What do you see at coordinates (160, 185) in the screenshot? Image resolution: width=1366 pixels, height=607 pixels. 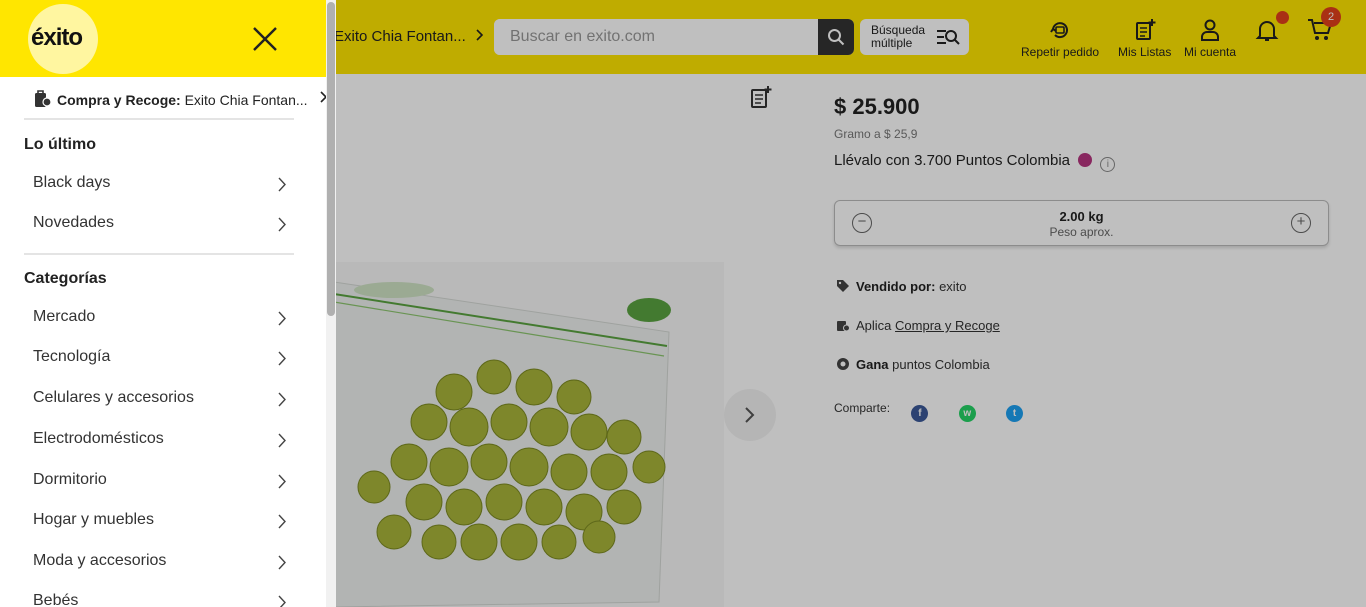 I see `menu-item-black-days: Black days` at bounding box center [160, 185].